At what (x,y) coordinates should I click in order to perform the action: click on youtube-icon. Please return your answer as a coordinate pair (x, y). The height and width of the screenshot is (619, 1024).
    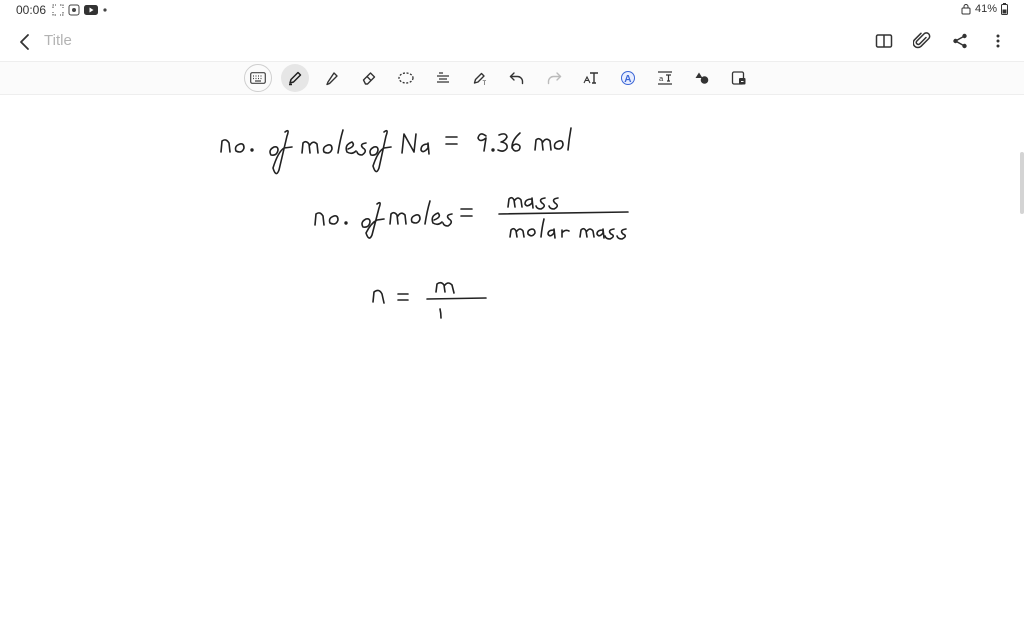
    Looking at the image, I should click on (91, 10).